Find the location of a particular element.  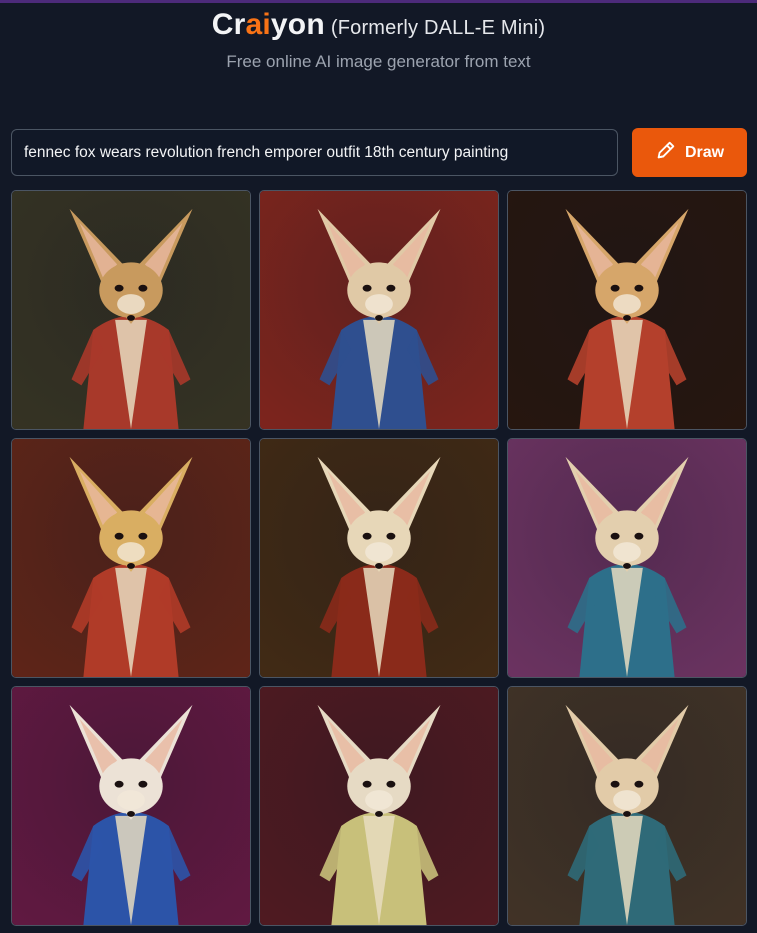

draw-button: Draw is located at coordinates (689, 152).